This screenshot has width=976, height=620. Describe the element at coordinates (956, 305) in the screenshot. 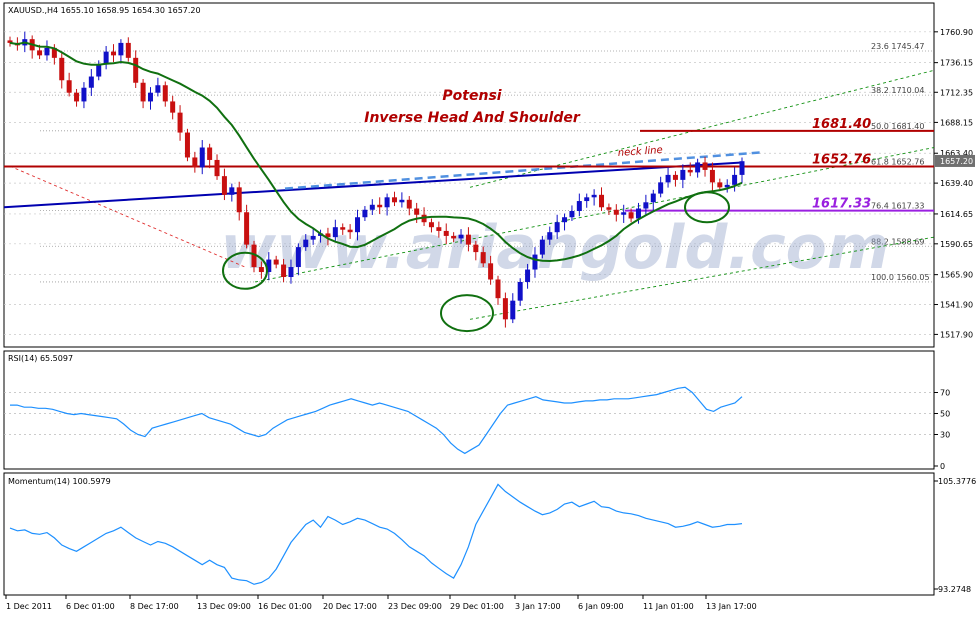

I see `y-tick-label: 1541.90` at that location.